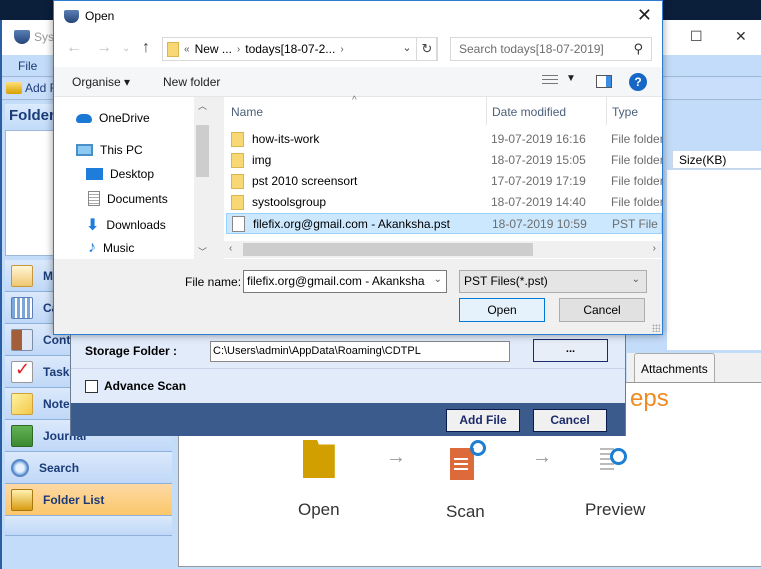 This screenshot has height=569, width=761. Describe the element at coordinates (202, 178) in the screenshot. I see `tree-scrollbar: ︿ ﹀` at that location.